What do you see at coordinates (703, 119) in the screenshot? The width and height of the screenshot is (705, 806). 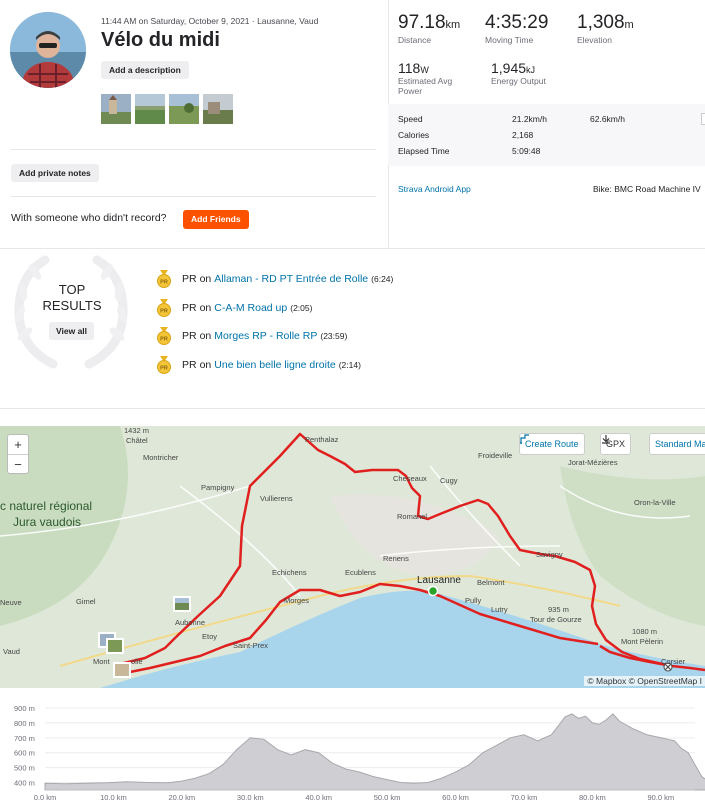 I see `expand-toggle` at bounding box center [703, 119].